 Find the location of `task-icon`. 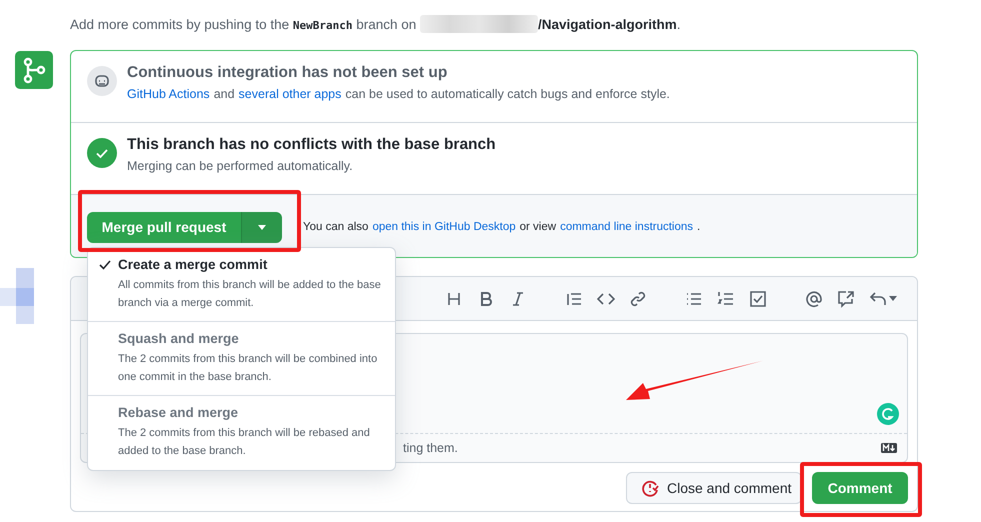

task-icon is located at coordinates (758, 299).